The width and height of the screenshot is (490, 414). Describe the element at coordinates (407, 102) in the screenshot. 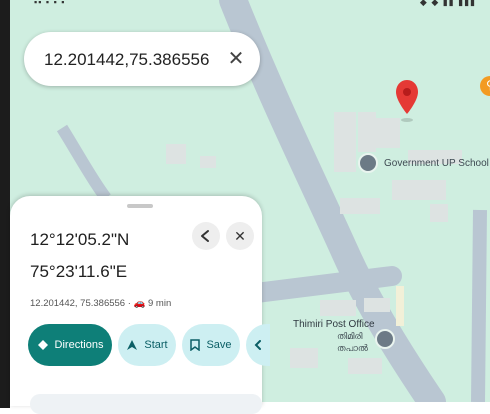

I see `location-pin-icon` at that location.